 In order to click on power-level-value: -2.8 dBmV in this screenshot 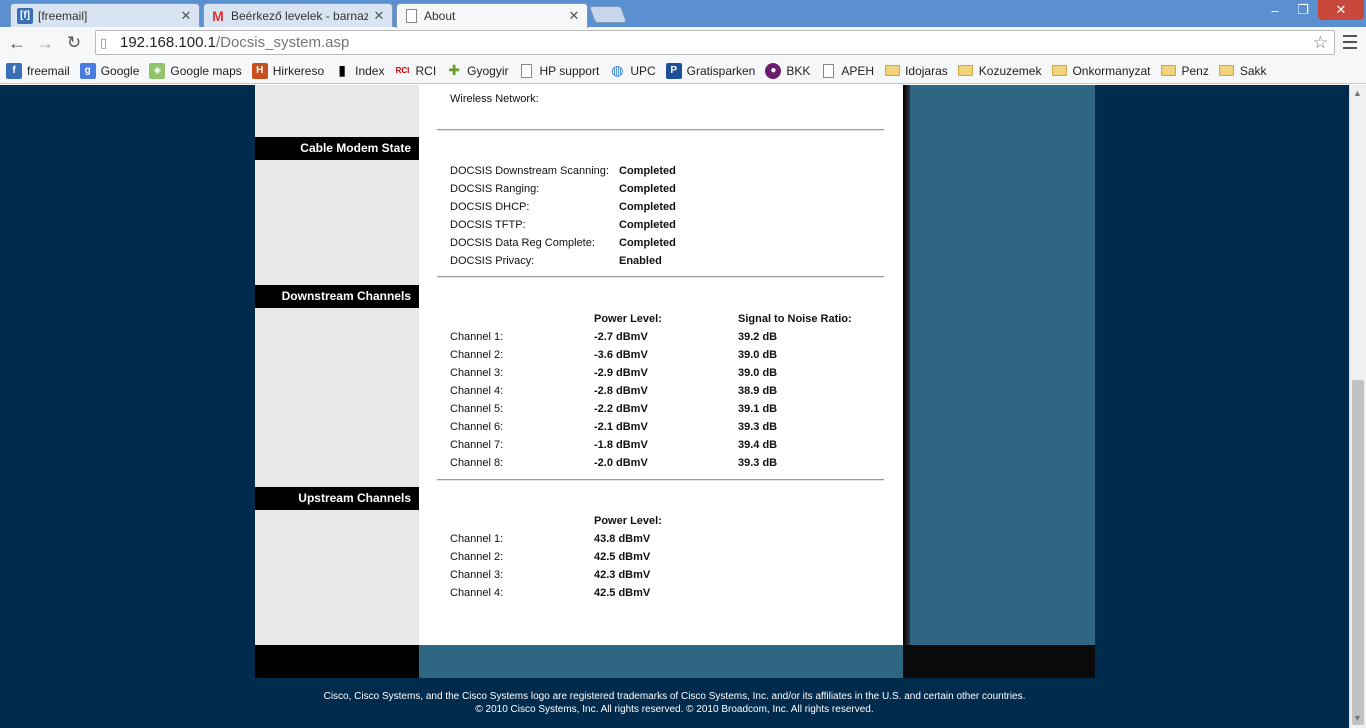, I will do `click(621, 391)`.